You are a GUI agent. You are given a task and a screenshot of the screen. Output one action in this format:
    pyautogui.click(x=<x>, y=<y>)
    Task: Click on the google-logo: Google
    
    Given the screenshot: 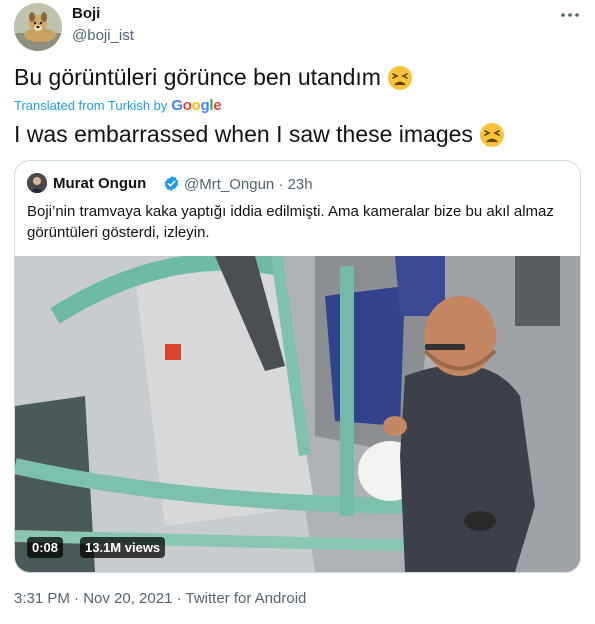 What is the action you would take?
    pyautogui.click(x=196, y=105)
    